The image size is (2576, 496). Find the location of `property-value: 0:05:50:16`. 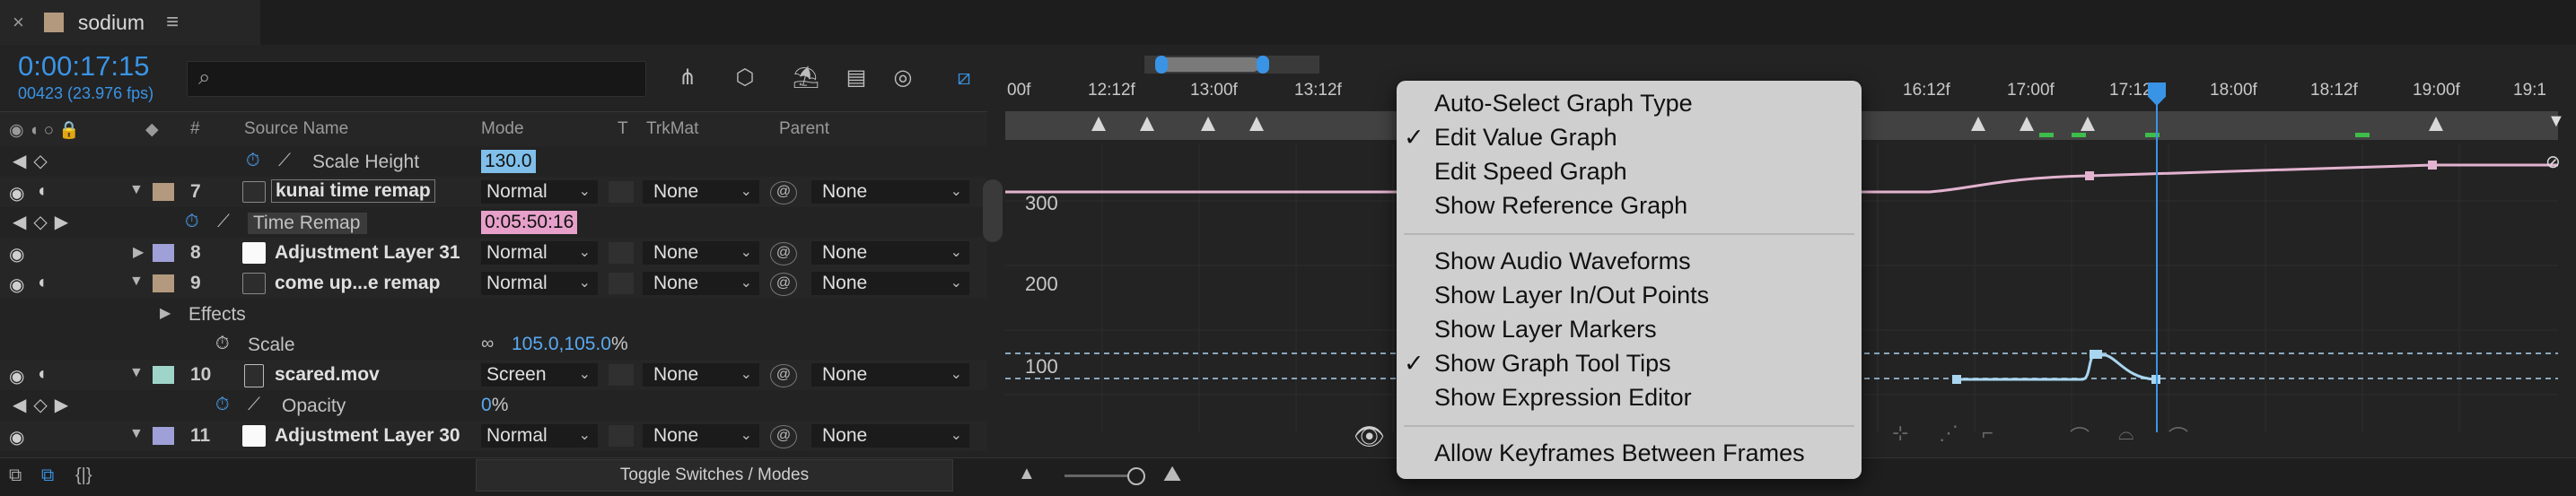

property-value: 0:05:50:16 is located at coordinates (529, 222).